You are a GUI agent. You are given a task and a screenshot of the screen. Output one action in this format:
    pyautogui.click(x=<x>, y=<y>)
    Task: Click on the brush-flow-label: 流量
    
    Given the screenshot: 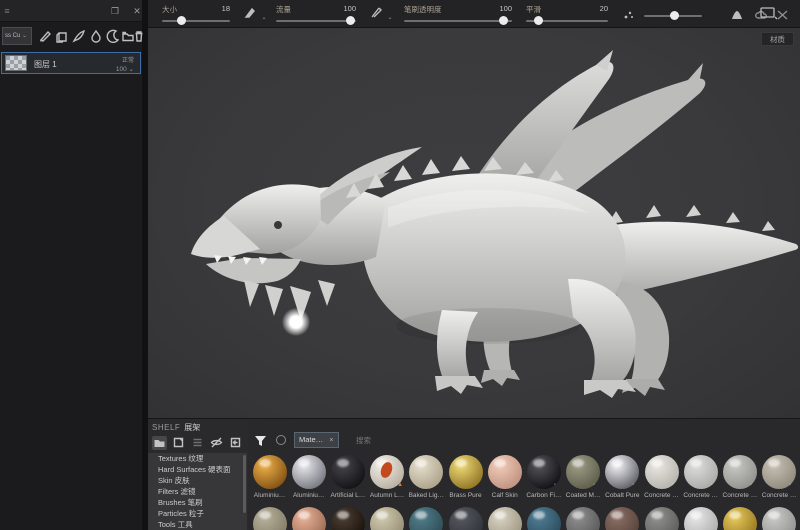 What is the action you would take?
    pyautogui.click(x=283, y=9)
    